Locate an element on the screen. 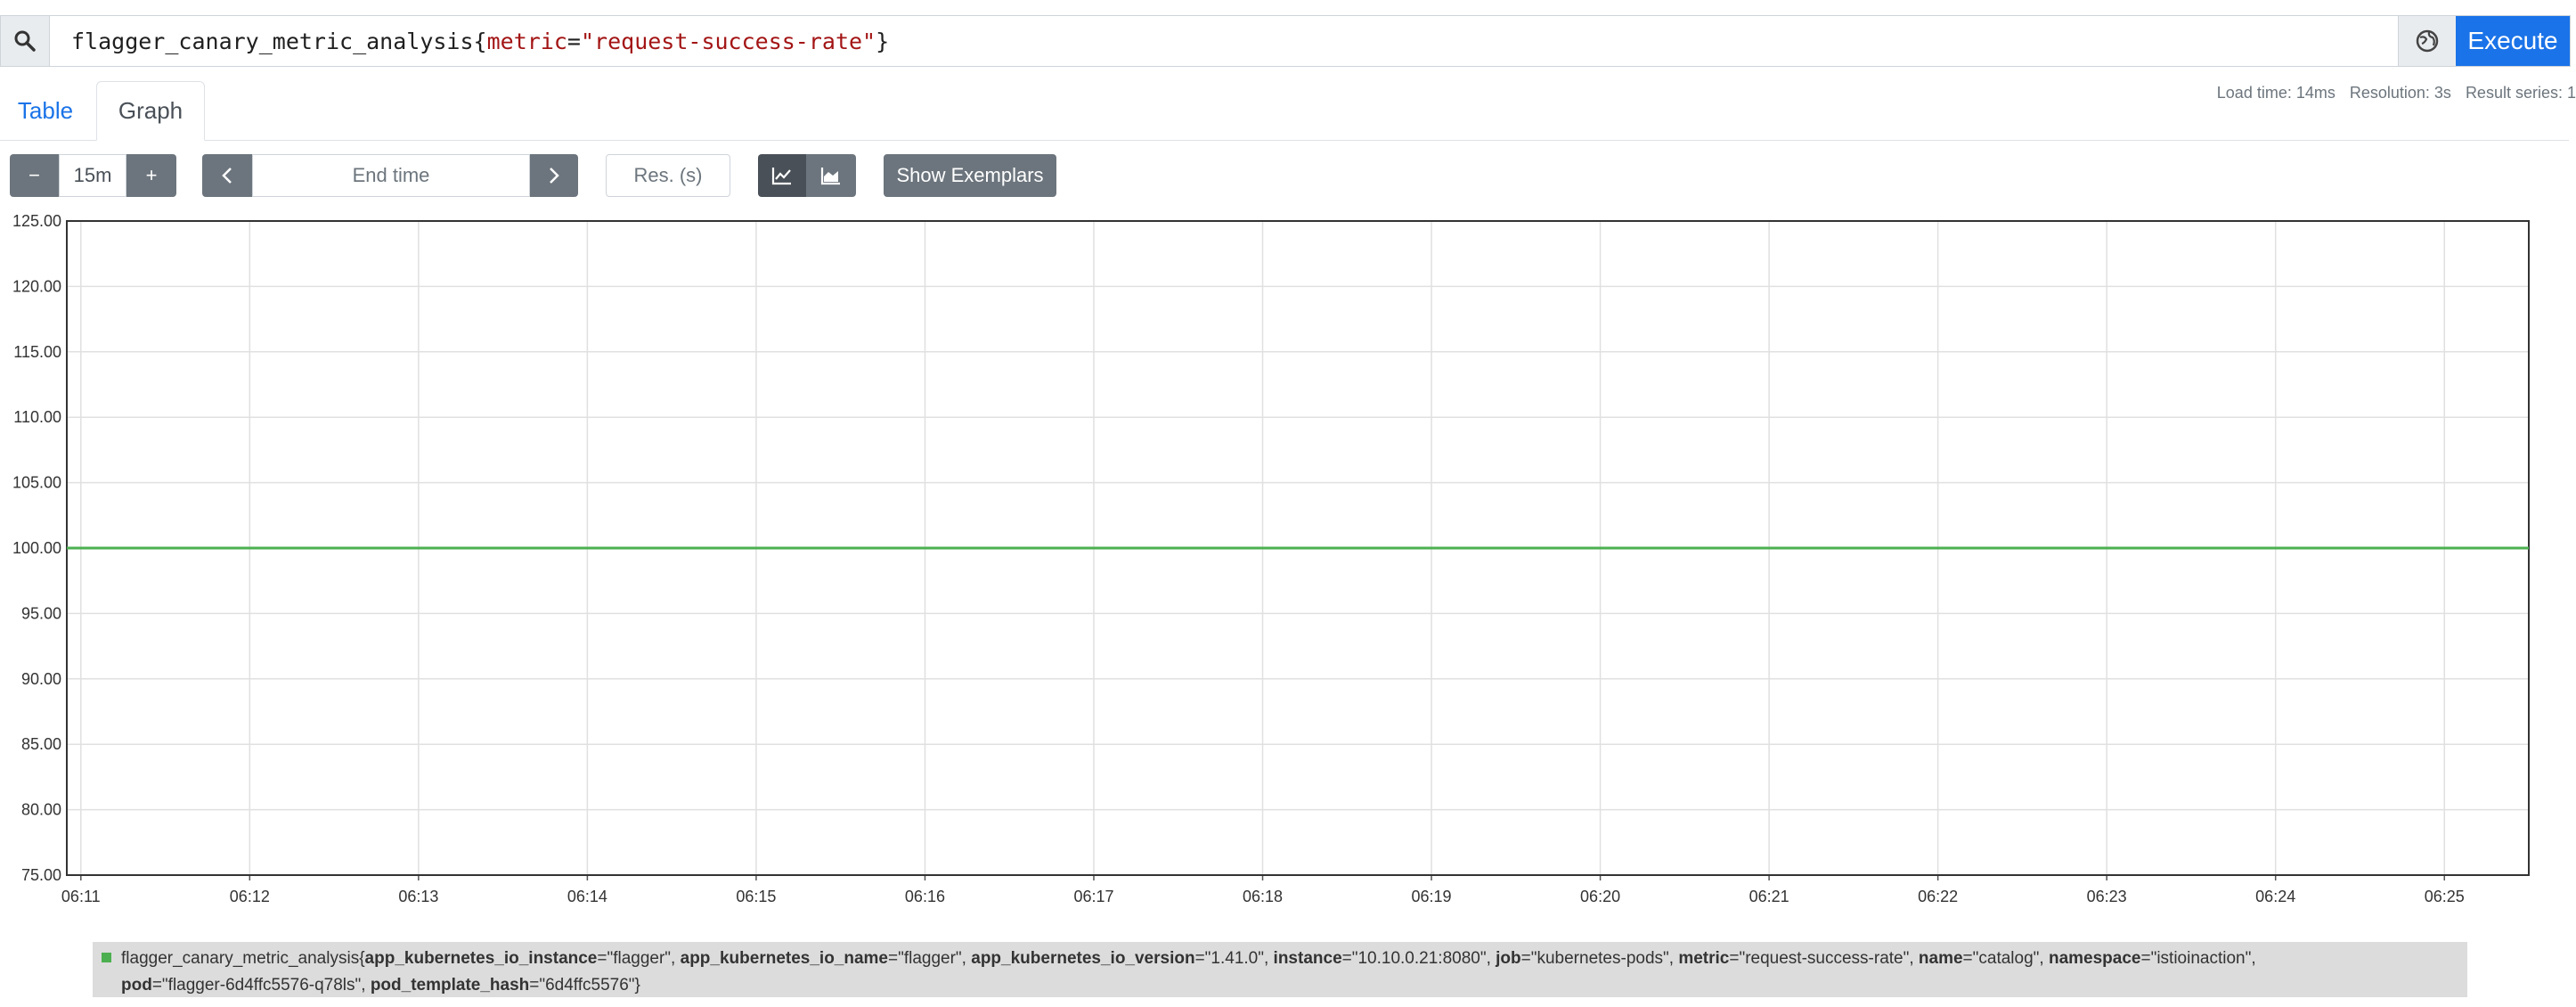 The image size is (2576, 1007). legend-label-value: ="10.10.0.21:8080", is located at coordinates (1419, 958).